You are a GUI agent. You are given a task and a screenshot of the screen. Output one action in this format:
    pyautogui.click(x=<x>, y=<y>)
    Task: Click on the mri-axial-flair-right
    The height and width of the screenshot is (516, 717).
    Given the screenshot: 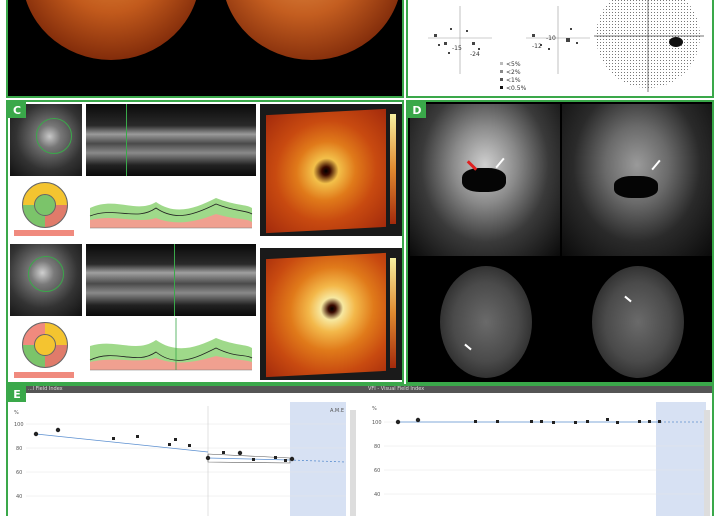 What is the action you would take?
    pyautogui.click(x=637, y=320)
    